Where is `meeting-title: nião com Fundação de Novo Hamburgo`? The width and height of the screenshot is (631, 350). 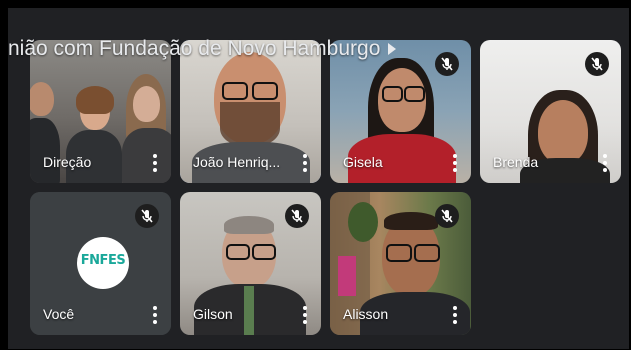 meeting-title: nião com Fundação de Novo Hamburgo is located at coordinates (202, 49).